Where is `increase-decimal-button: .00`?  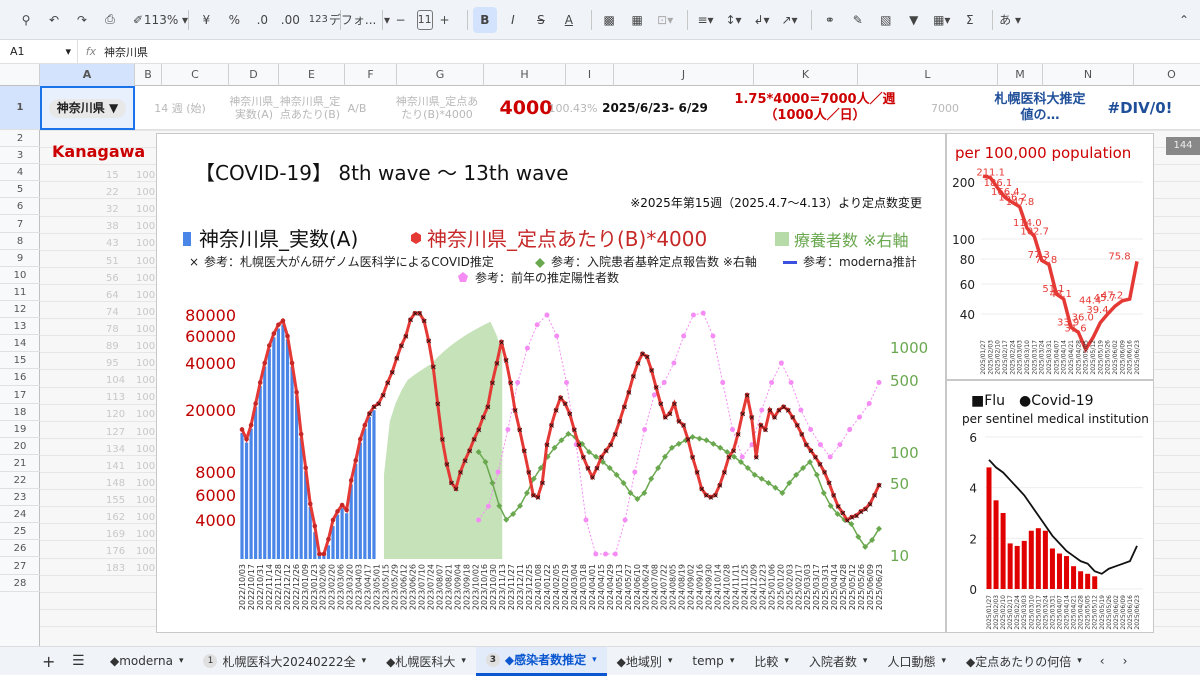
increase-decimal-button: .00 is located at coordinates (290, 20).